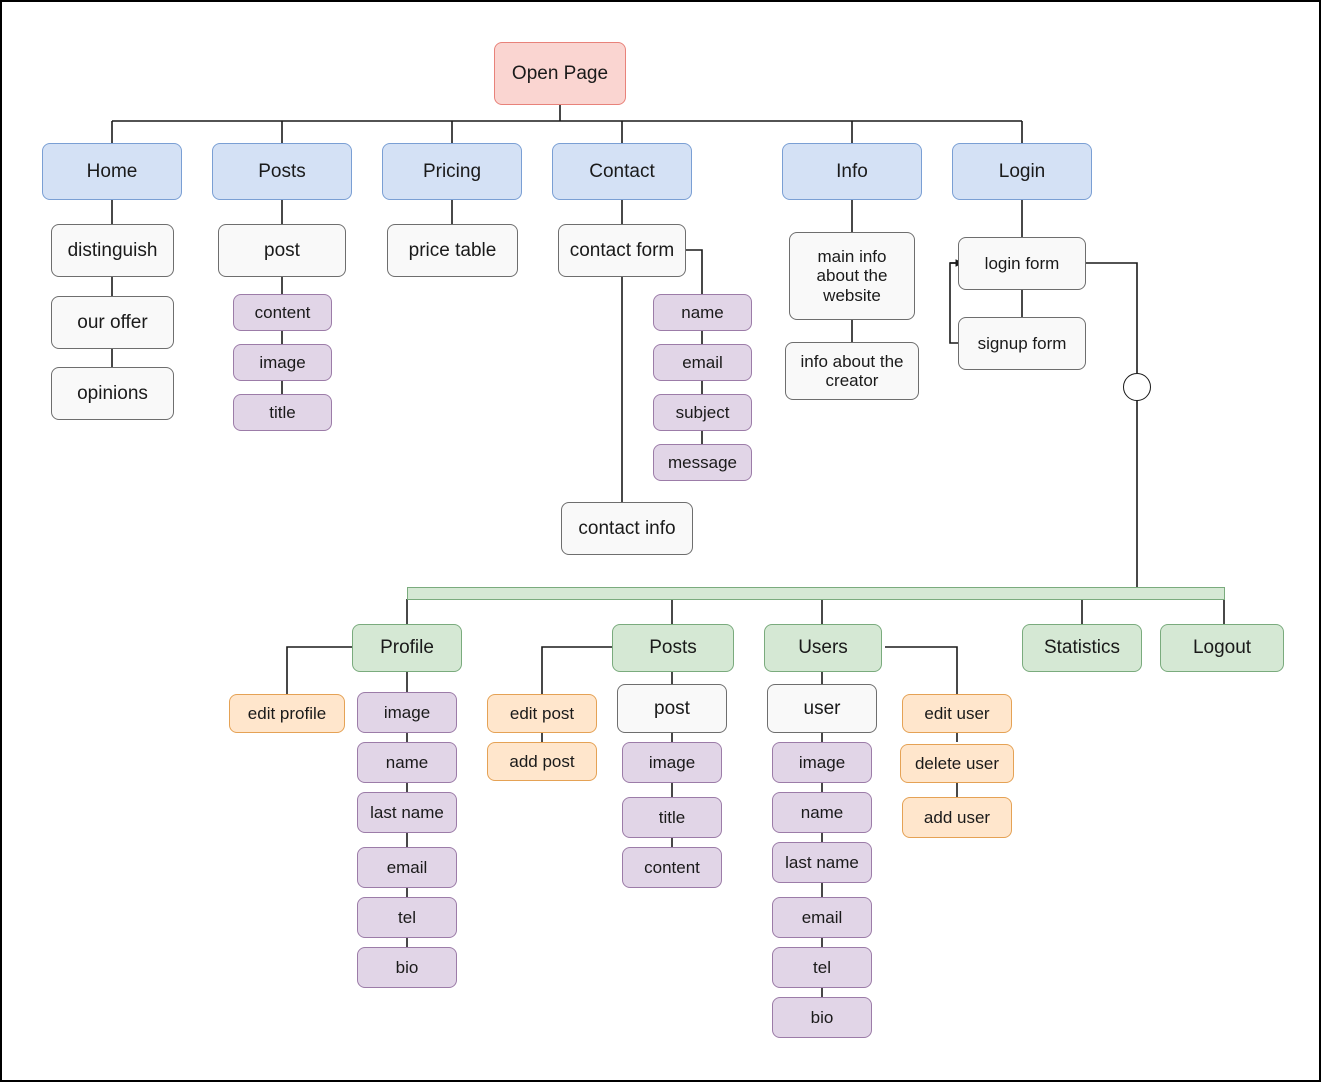 Image resolution: width=1321 pixels, height=1082 pixels. I want to click on node-user-field-tel: tel, so click(822, 967).